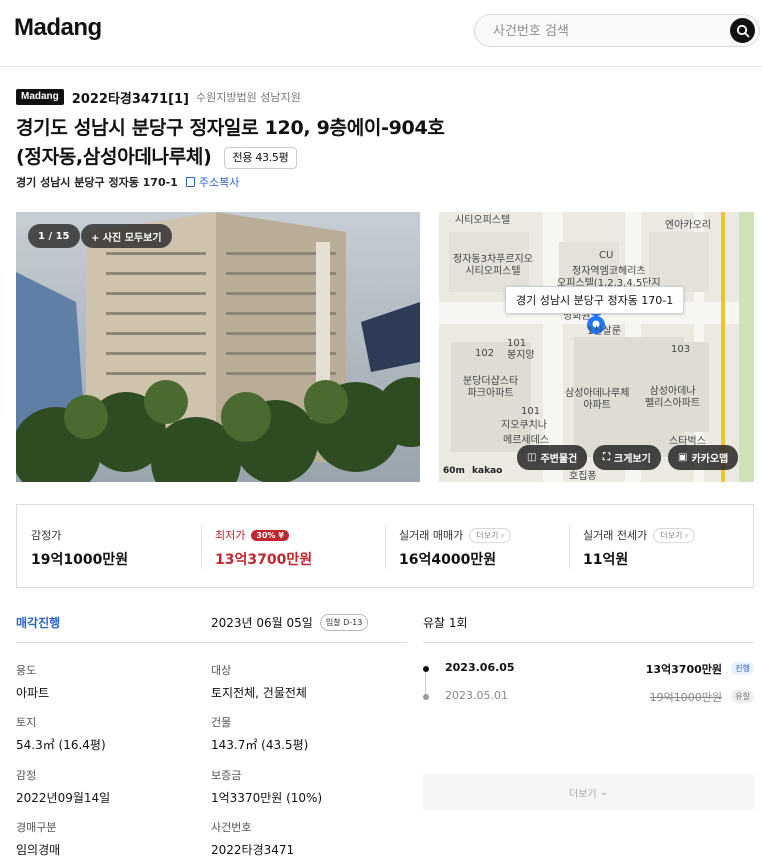 This screenshot has height=862, width=762. I want to click on jeonse-more-label: 더보기, so click(671, 535).